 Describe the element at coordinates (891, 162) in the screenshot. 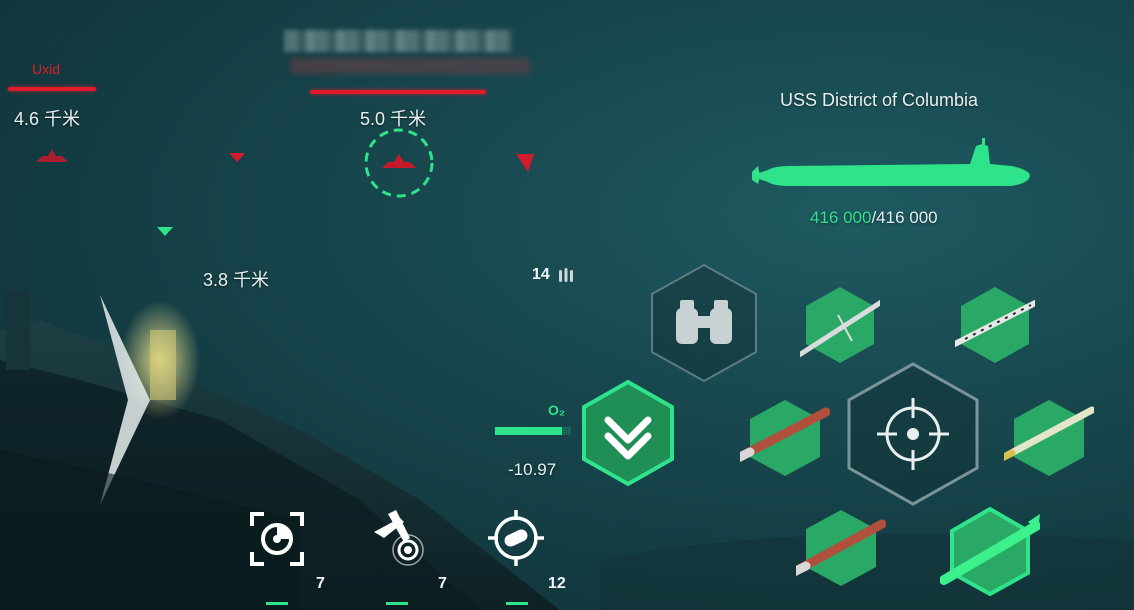

I see `player-submarine-silhouette` at that location.